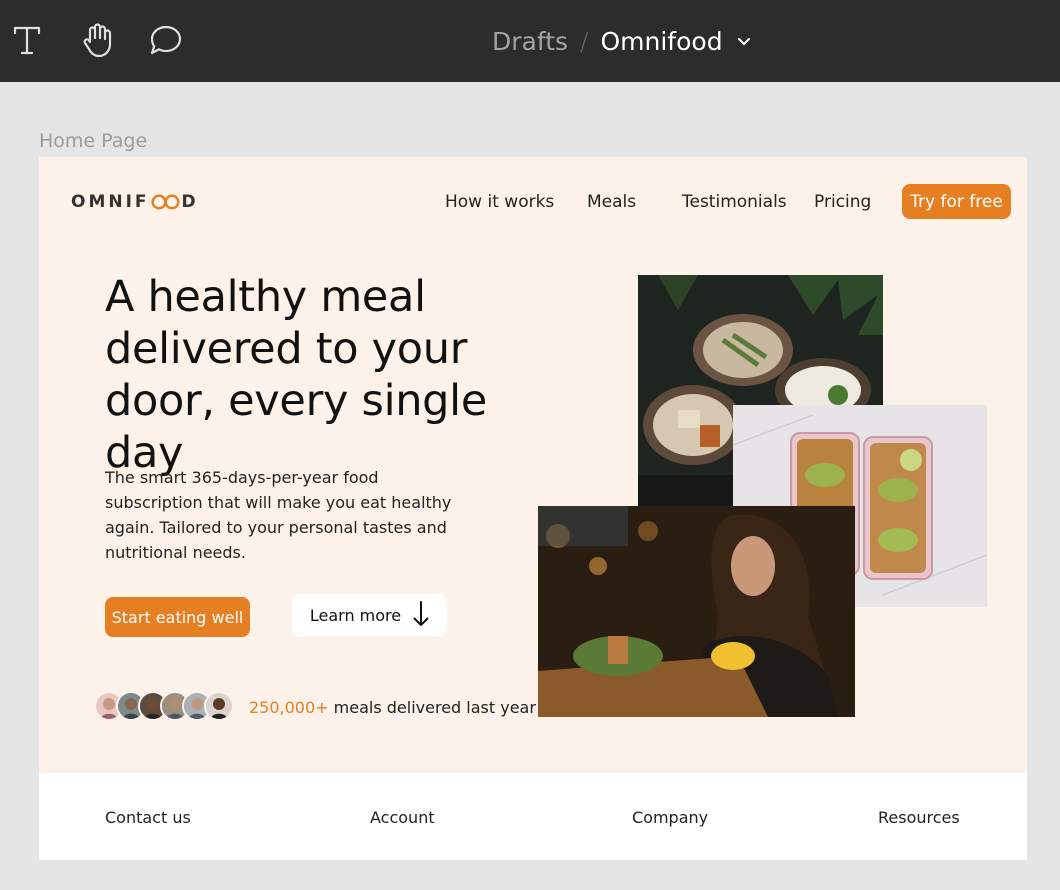 The image size is (1060, 890). Describe the element at coordinates (166, 202) in the screenshot. I see `logo-oo-icon` at that location.